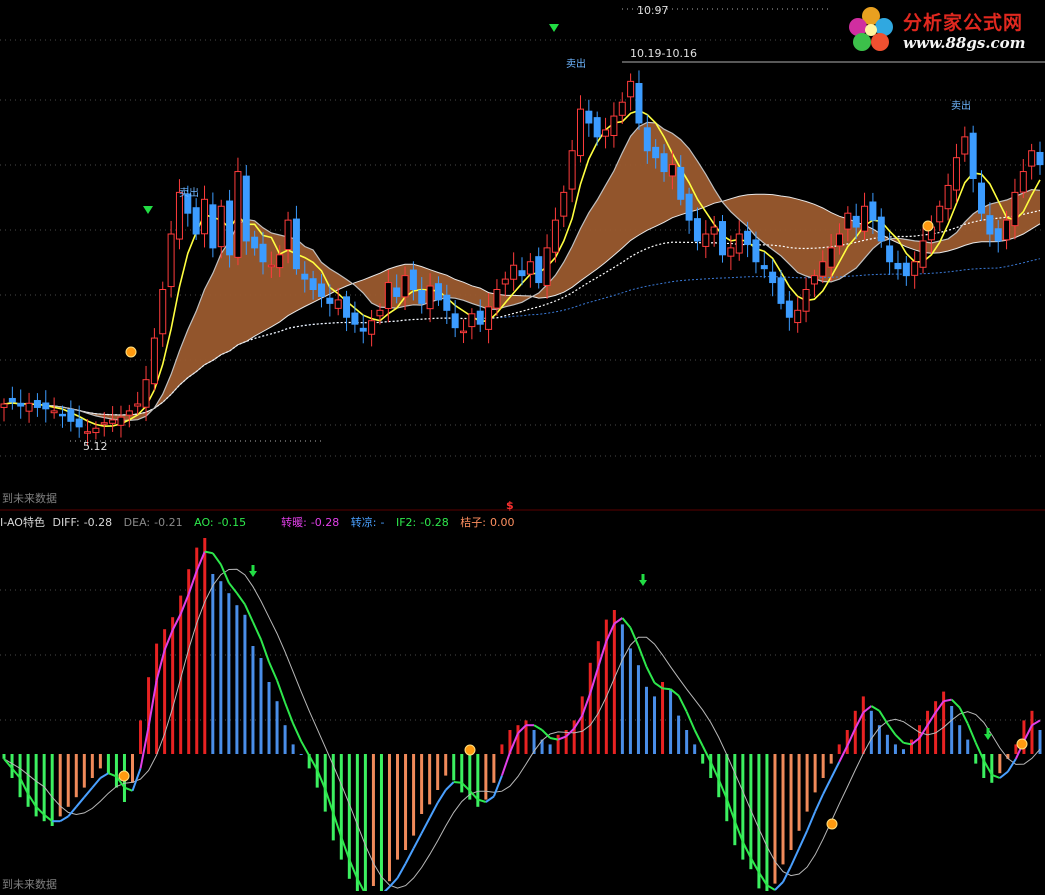 The width and height of the screenshot is (1045, 895). What do you see at coordinates (510, 505) in the screenshot?
I see `dollar-marker: $` at bounding box center [510, 505].